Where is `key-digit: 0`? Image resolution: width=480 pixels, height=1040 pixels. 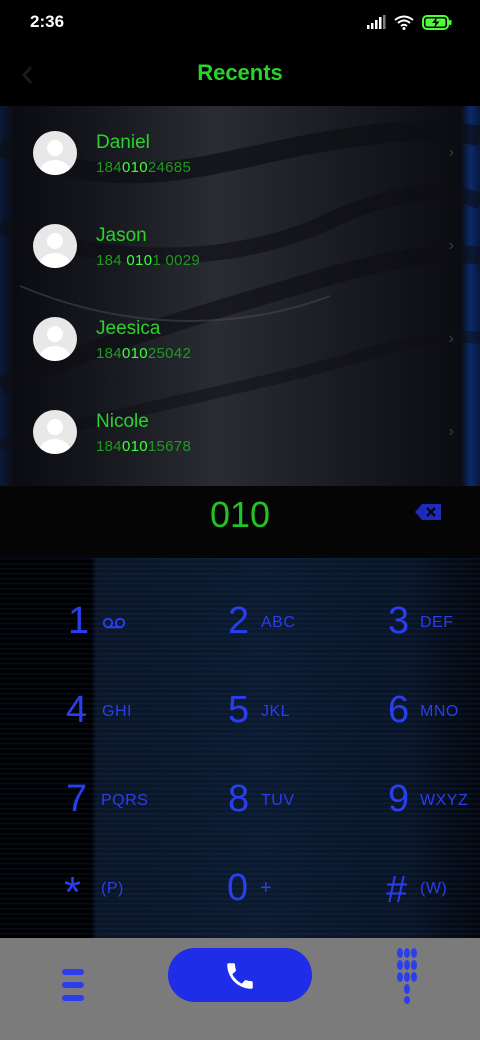
key-digit: 0 is located at coordinates (238, 888).